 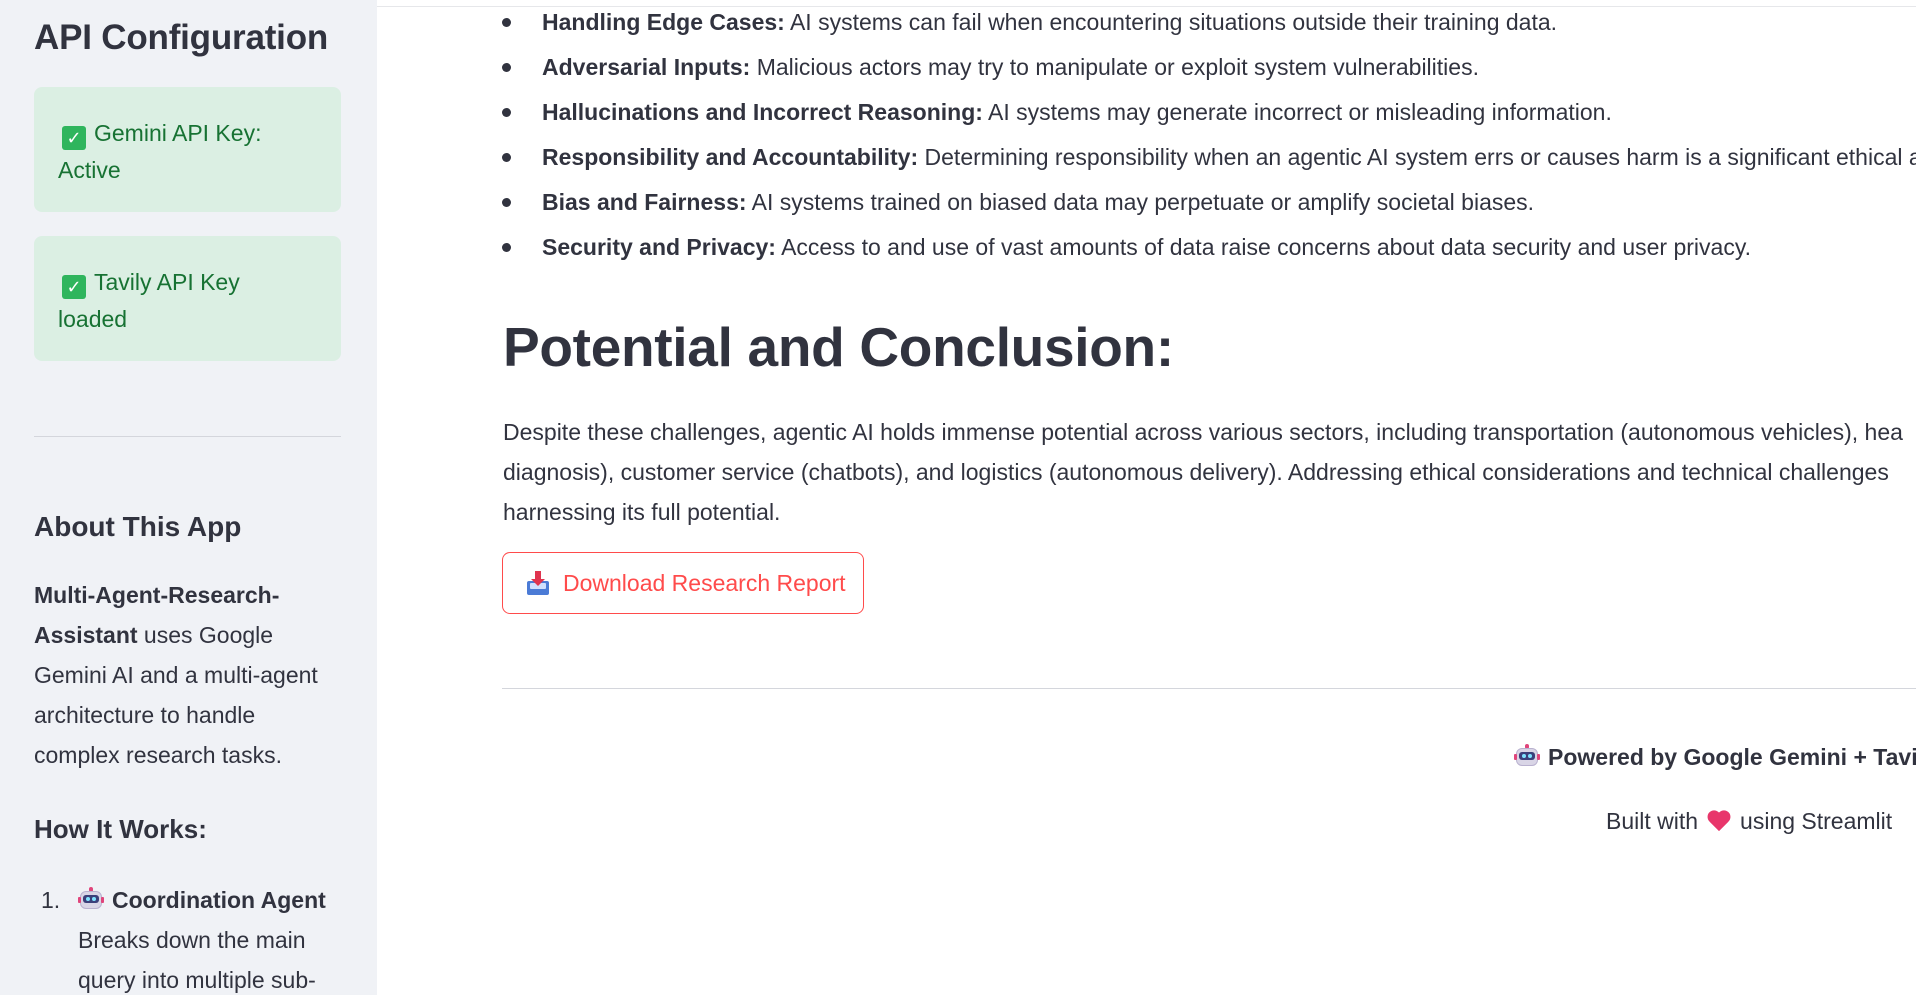 What do you see at coordinates (181, 37) in the screenshot?
I see `sidebar-title: API Configuration` at bounding box center [181, 37].